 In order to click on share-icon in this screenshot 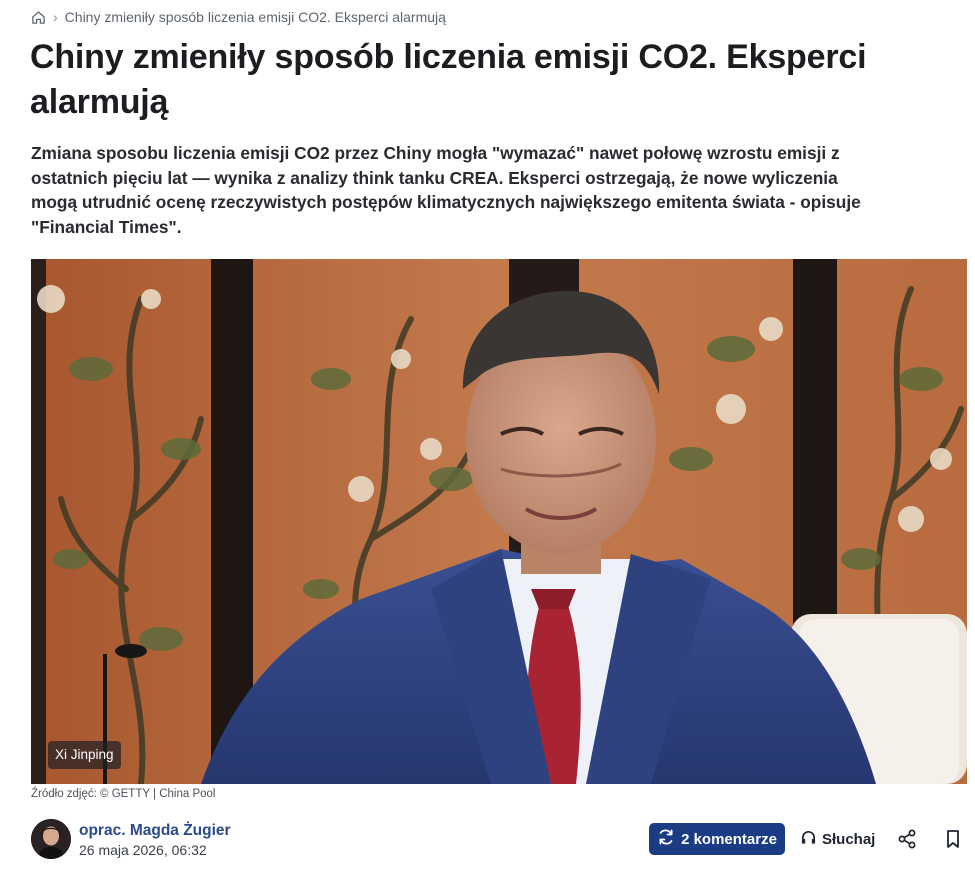, I will do `click(907, 839)`.